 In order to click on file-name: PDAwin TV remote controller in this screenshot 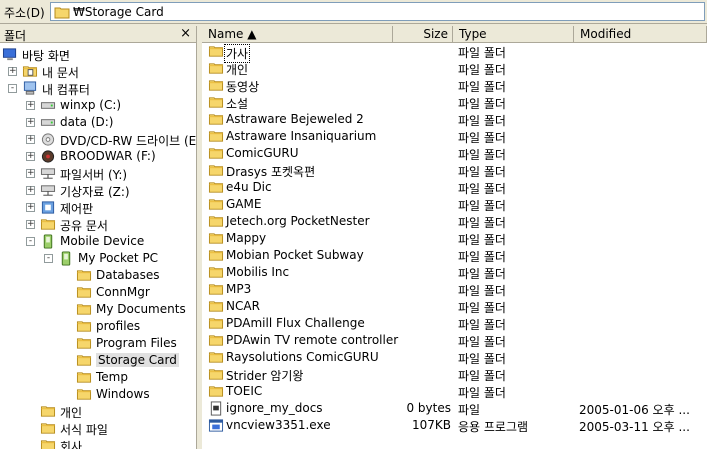, I will do `click(312, 340)`.